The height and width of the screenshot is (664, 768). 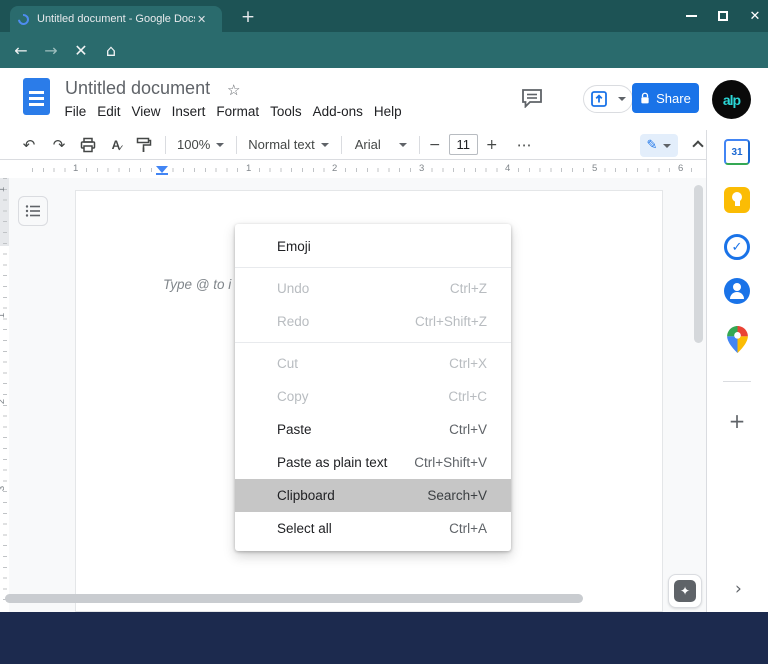 What do you see at coordinates (525, 145) in the screenshot?
I see `more-options-icon: ⋯` at bounding box center [525, 145].